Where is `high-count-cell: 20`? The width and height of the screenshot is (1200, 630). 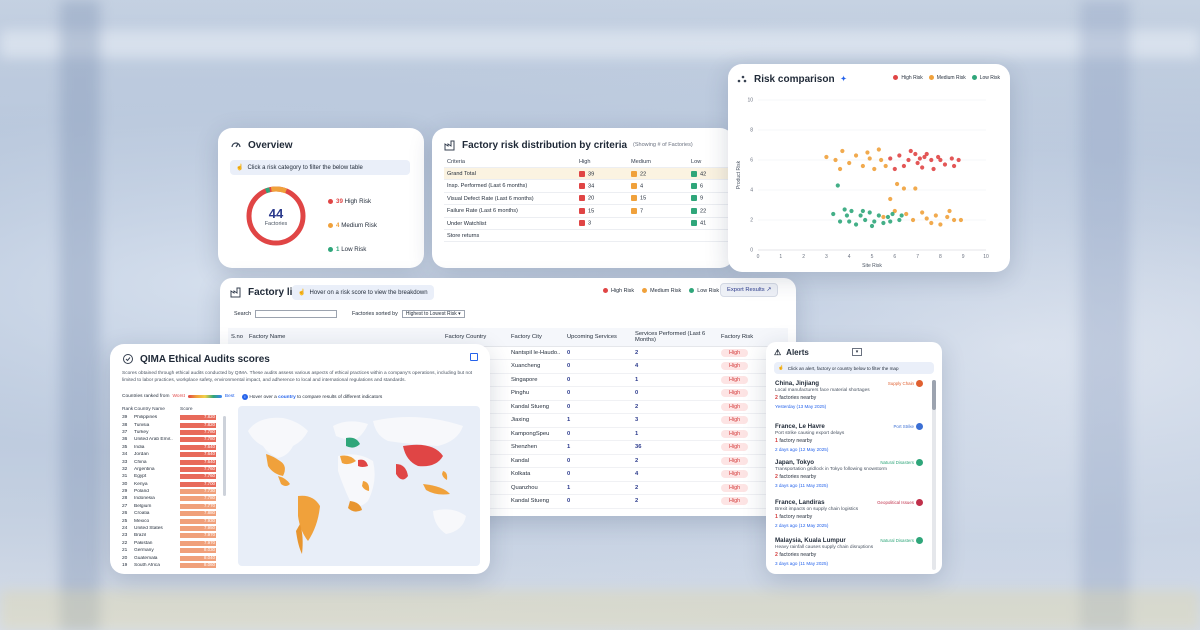 high-count-cell: 20 is located at coordinates (602, 199).